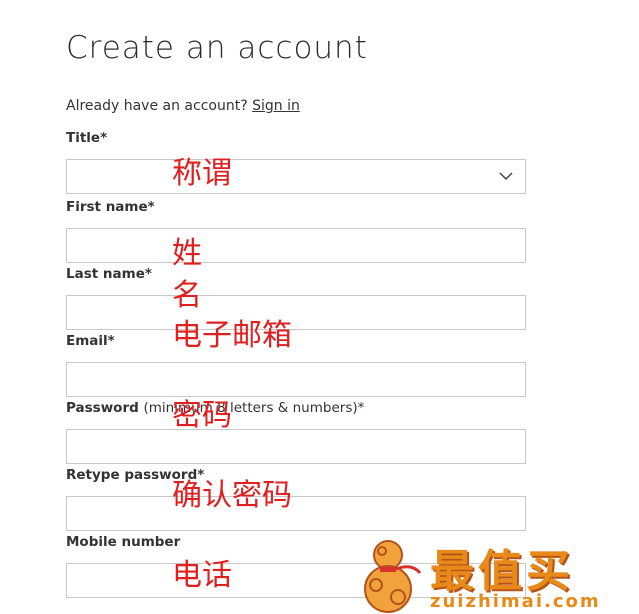  I want to click on email-input, so click(296, 379).